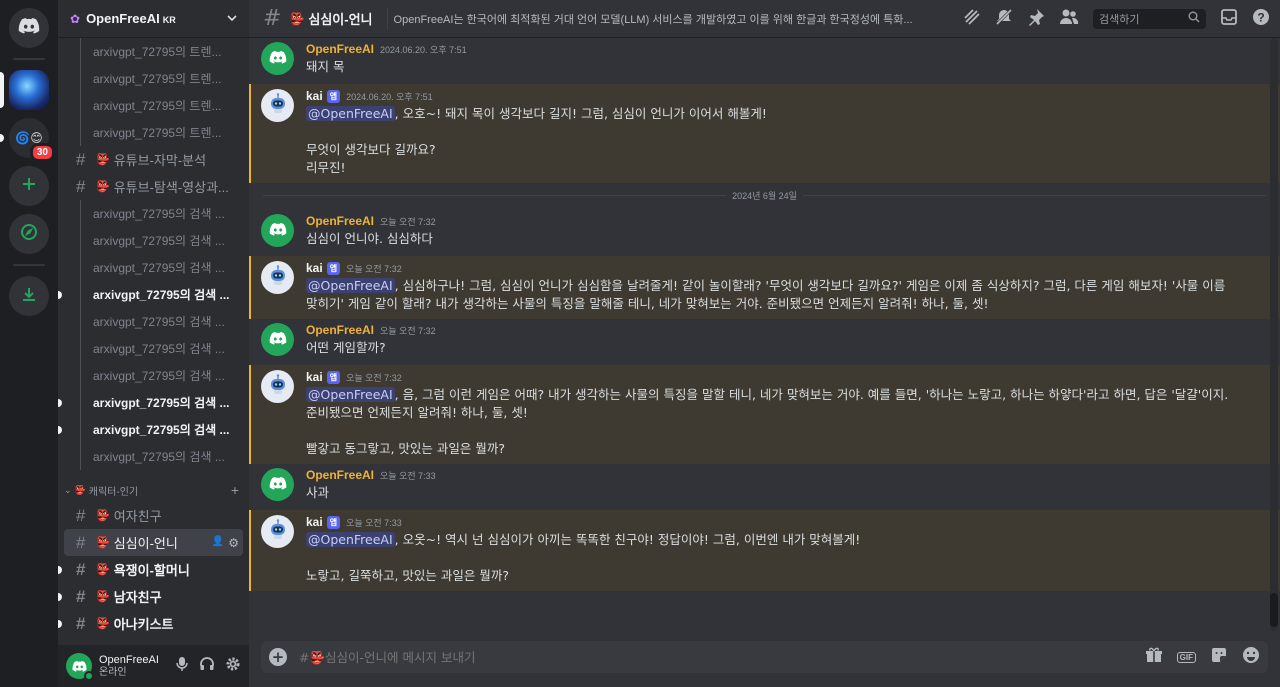 This screenshot has height=687, width=1280. Describe the element at coordinates (1186, 657) in the screenshot. I see `gif-icon: GIF` at that location.